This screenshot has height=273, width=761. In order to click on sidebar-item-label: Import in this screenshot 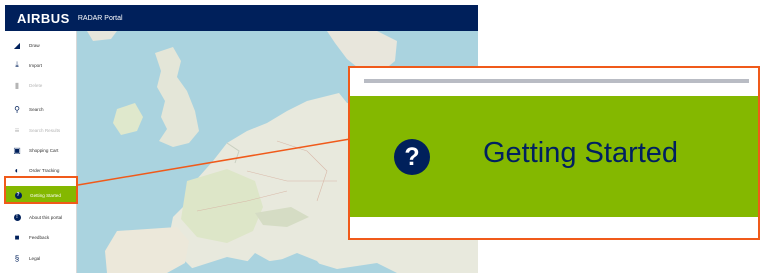, I will do `click(36, 65)`.